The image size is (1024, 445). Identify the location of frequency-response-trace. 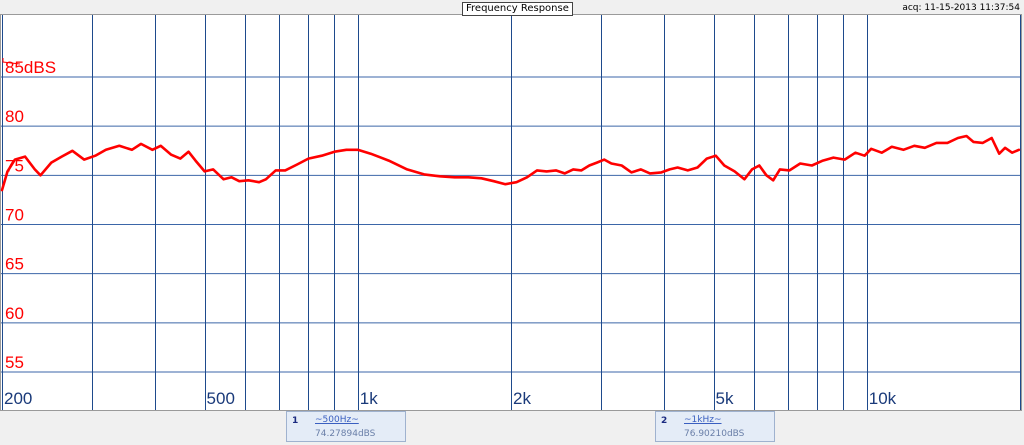
(510, 163).